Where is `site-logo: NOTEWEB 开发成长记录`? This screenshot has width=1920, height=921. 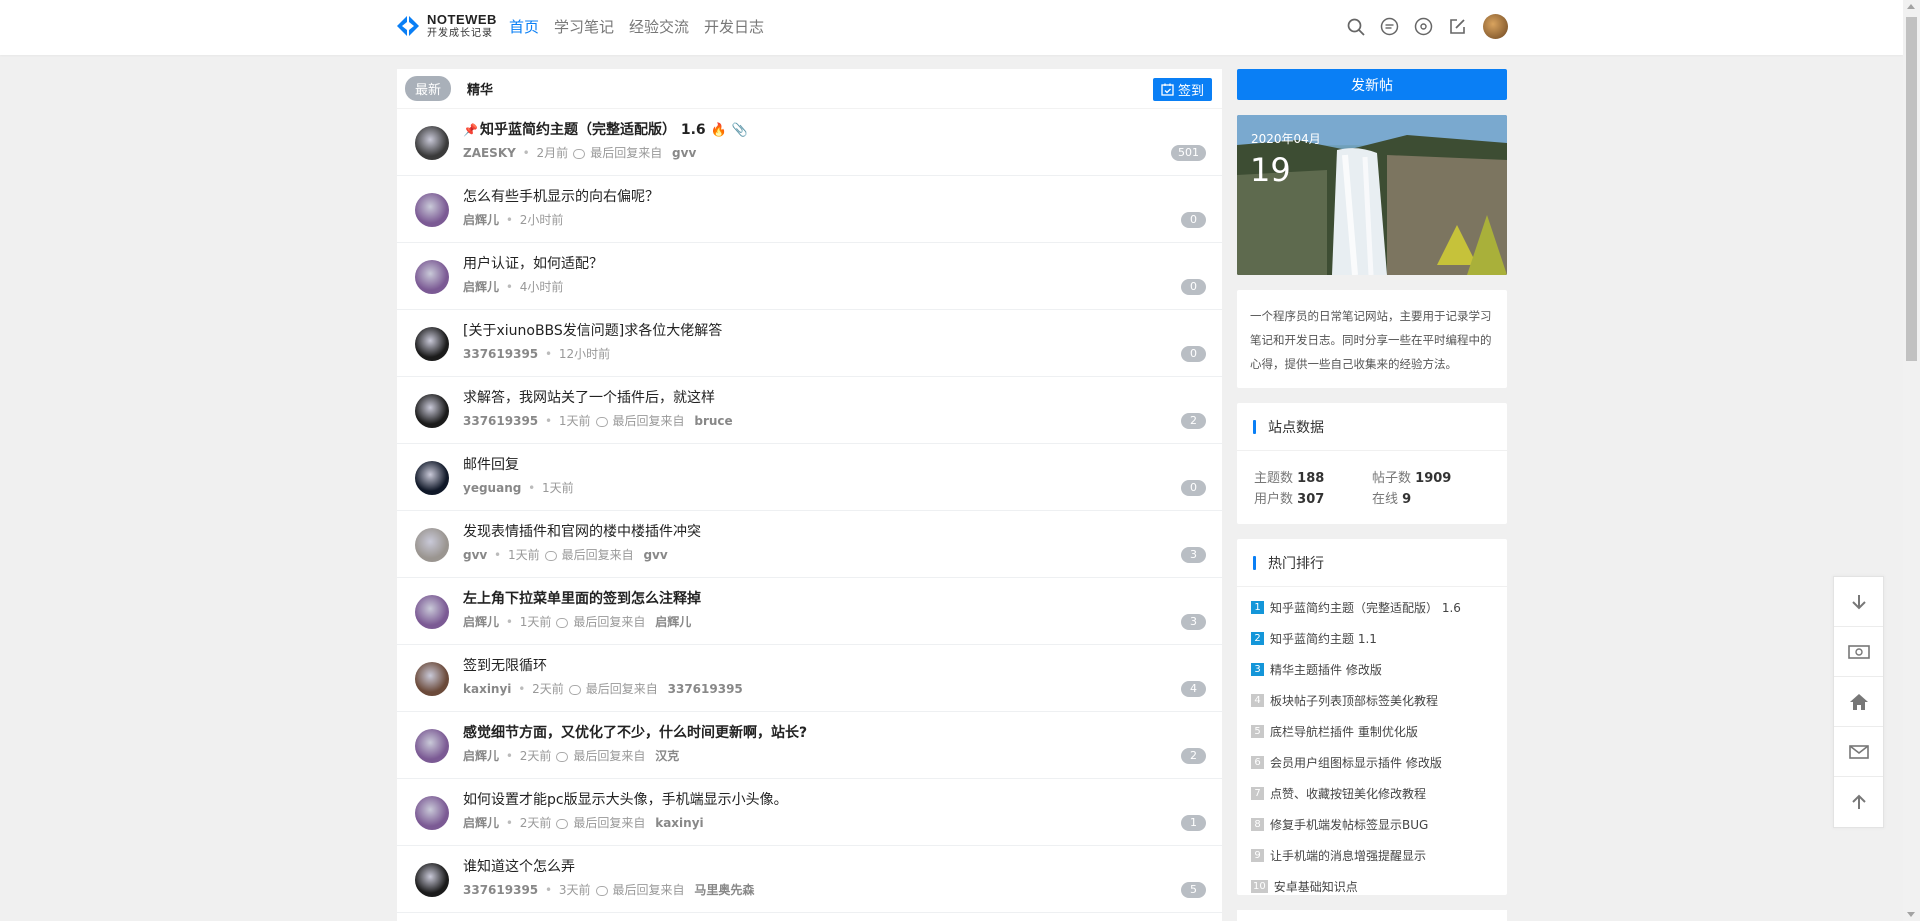 site-logo: NOTEWEB 开发成长记录 is located at coordinates (446, 26).